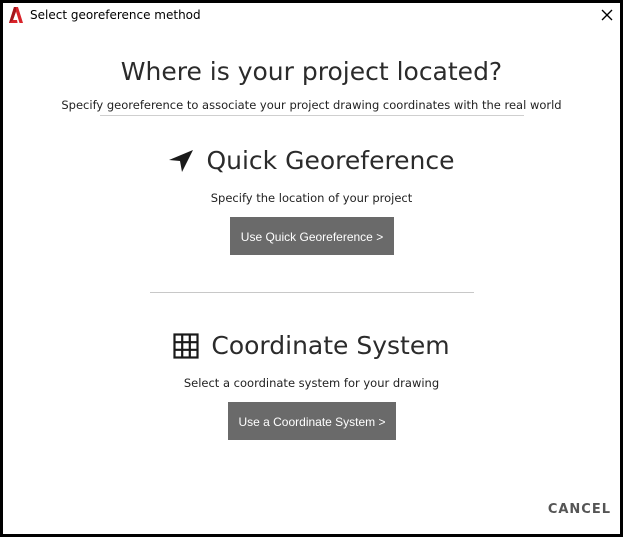 This screenshot has height=537, width=623. What do you see at coordinates (312, 115) in the screenshot?
I see `subtitle-underline` at bounding box center [312, 115].